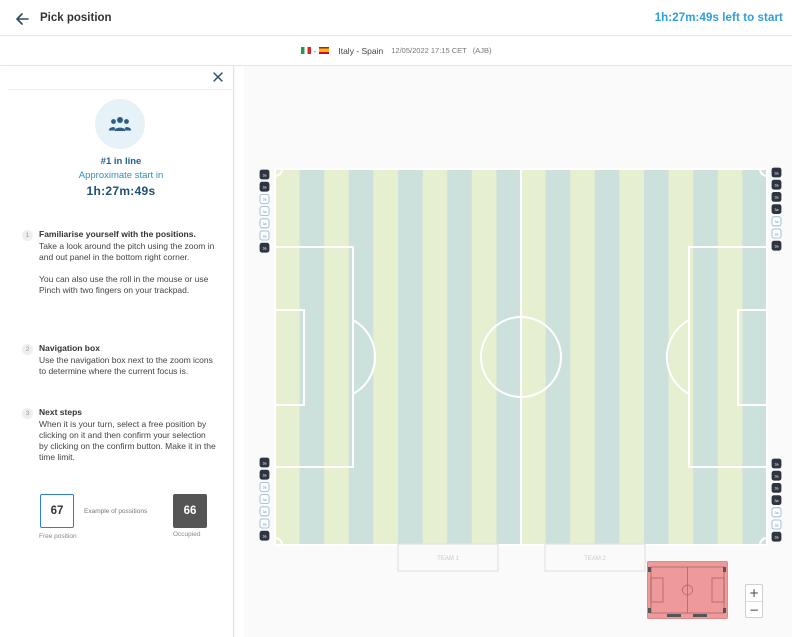 The image size is (792, 637). I want to click on queue-position: #1 in line, so click(121, 161).